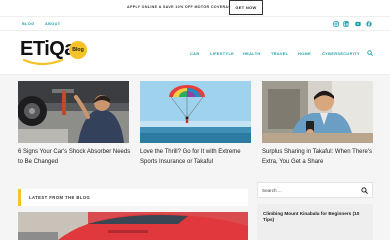 The height and width of the screenshot is (240, 390). I want to click on nav-health: HEALTH, so click(252, 53).